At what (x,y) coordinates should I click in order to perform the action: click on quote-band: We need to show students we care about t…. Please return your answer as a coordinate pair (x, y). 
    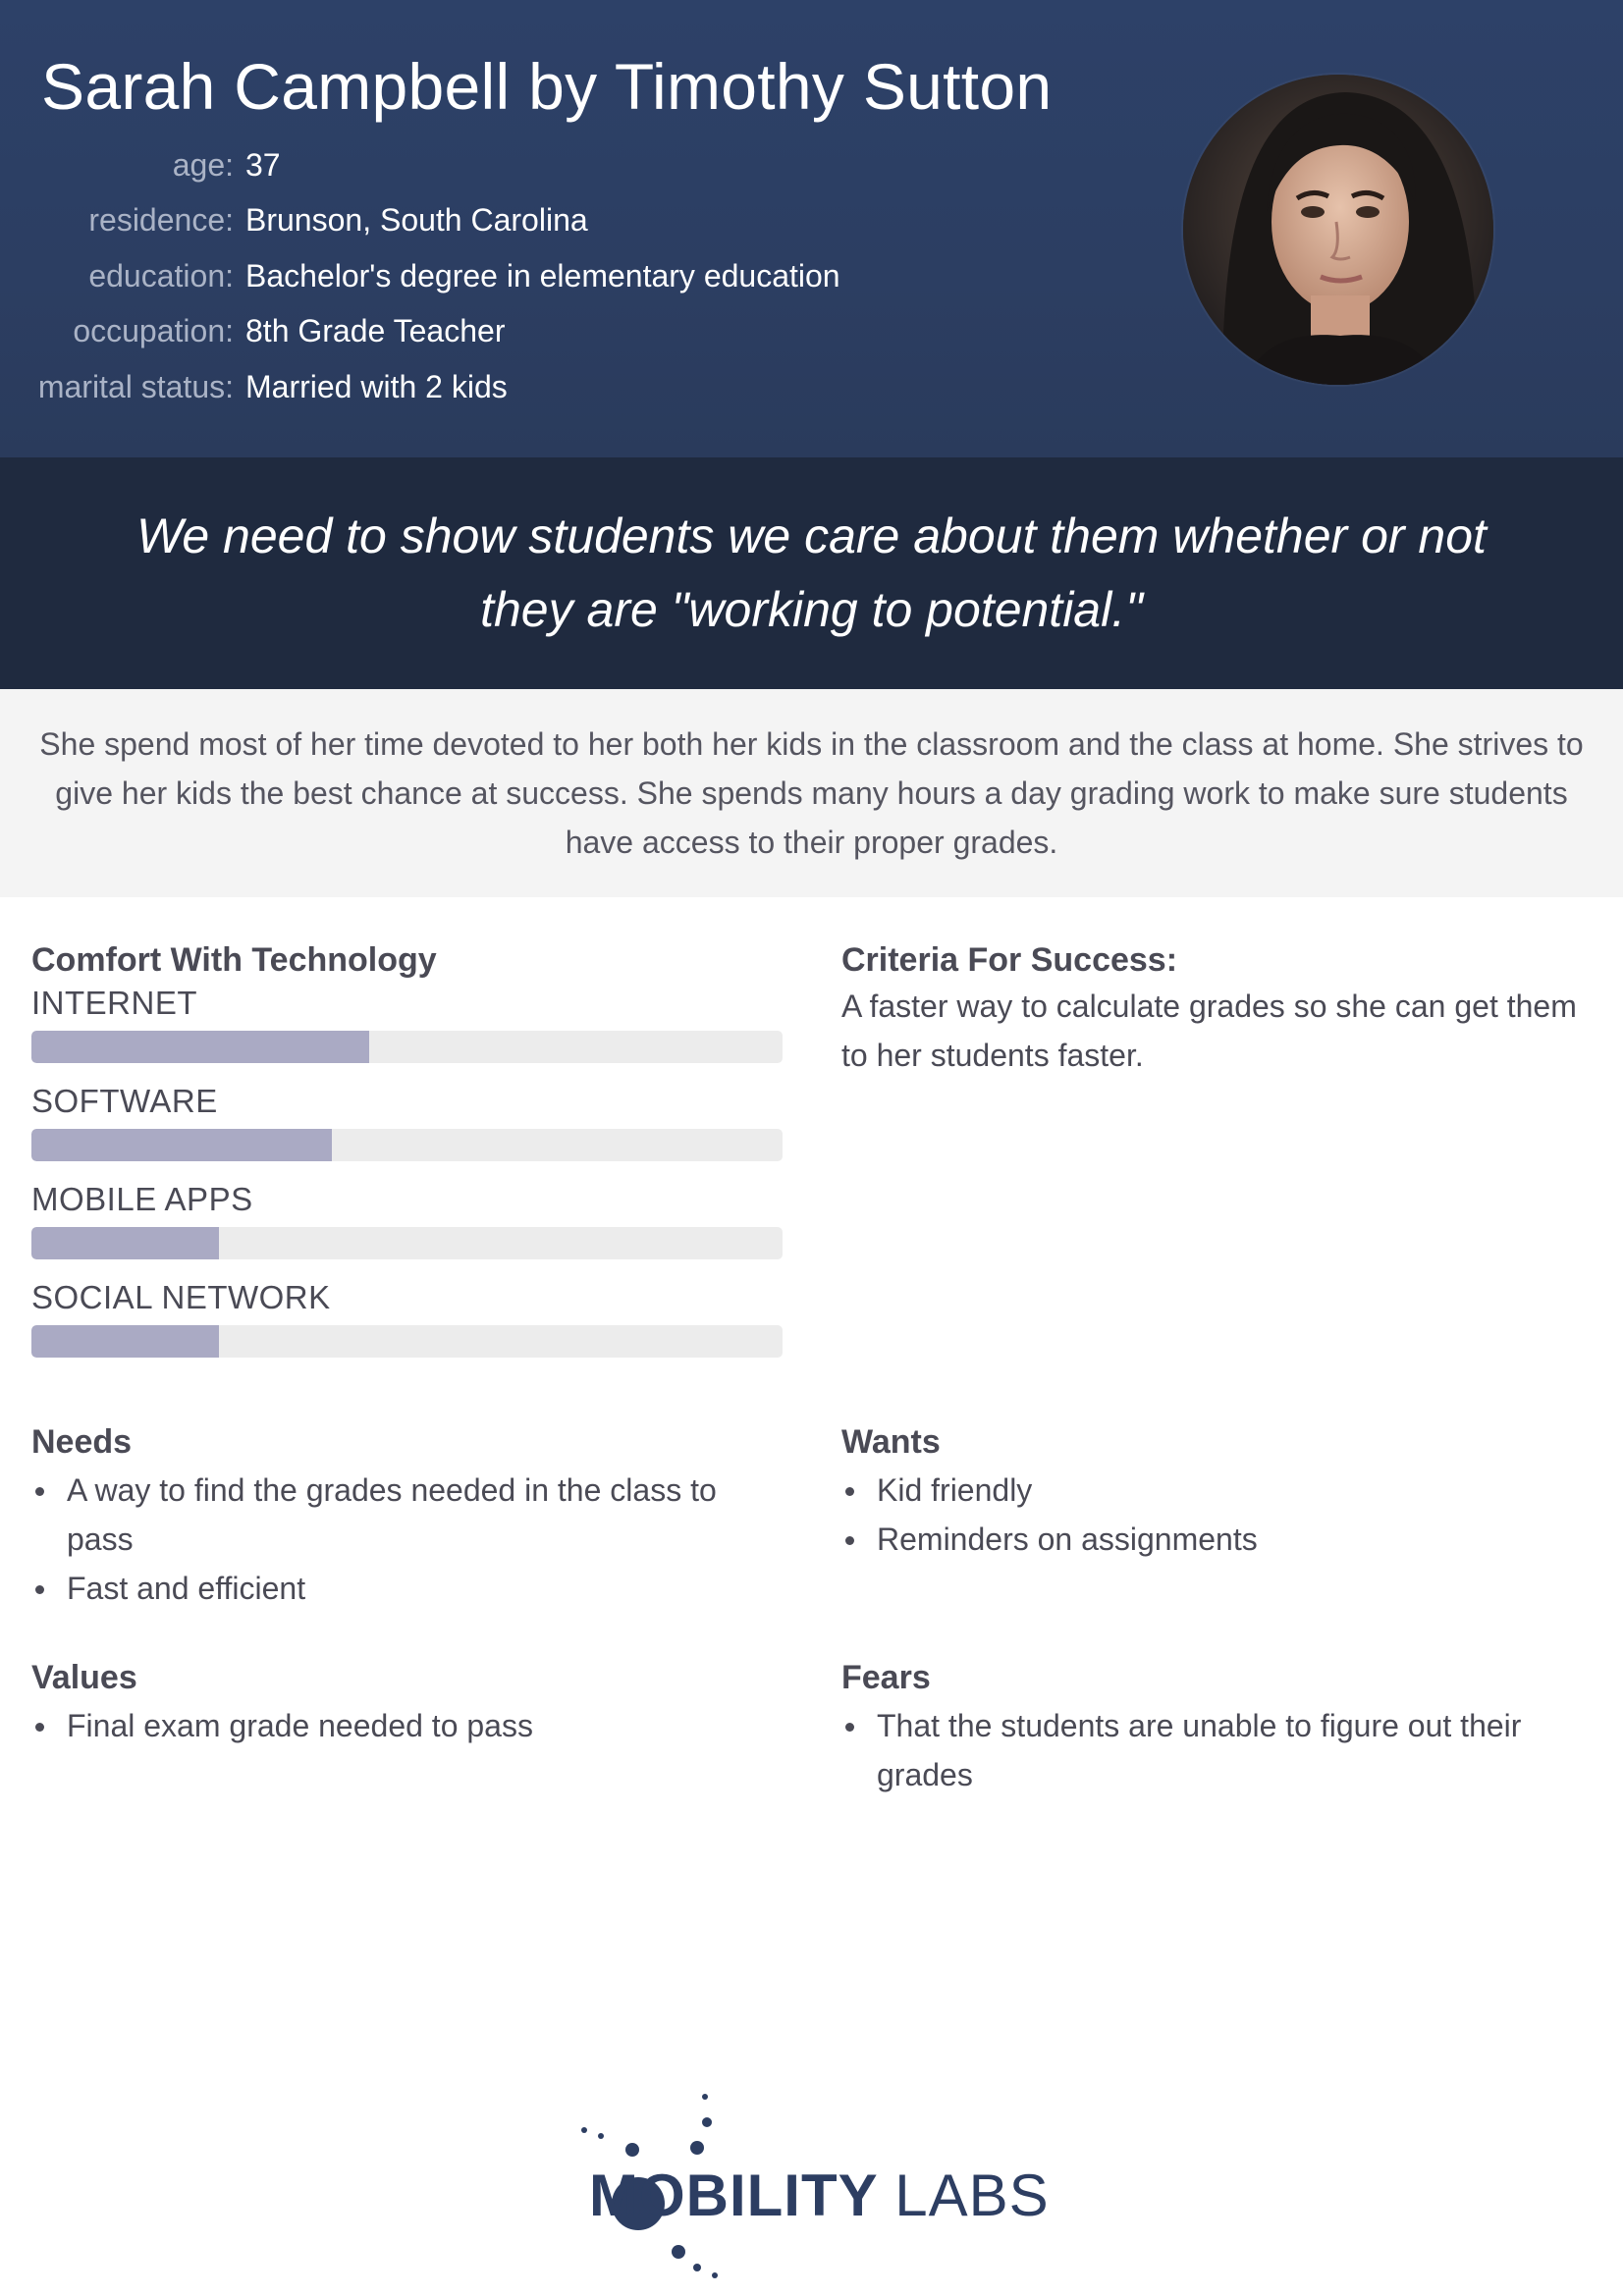
    Looking at the image, I should click on (811, 573).